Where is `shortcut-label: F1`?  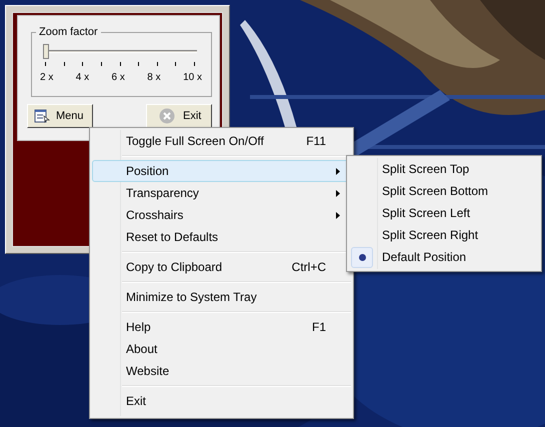
shortcut-label: F1 is located at coordinates (319, 327).